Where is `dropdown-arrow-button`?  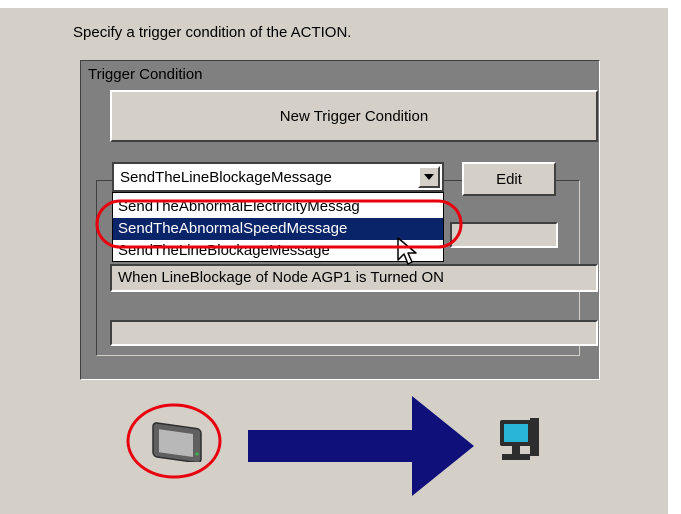 dropdown-arrow-button is located at coordinates (429, 177).